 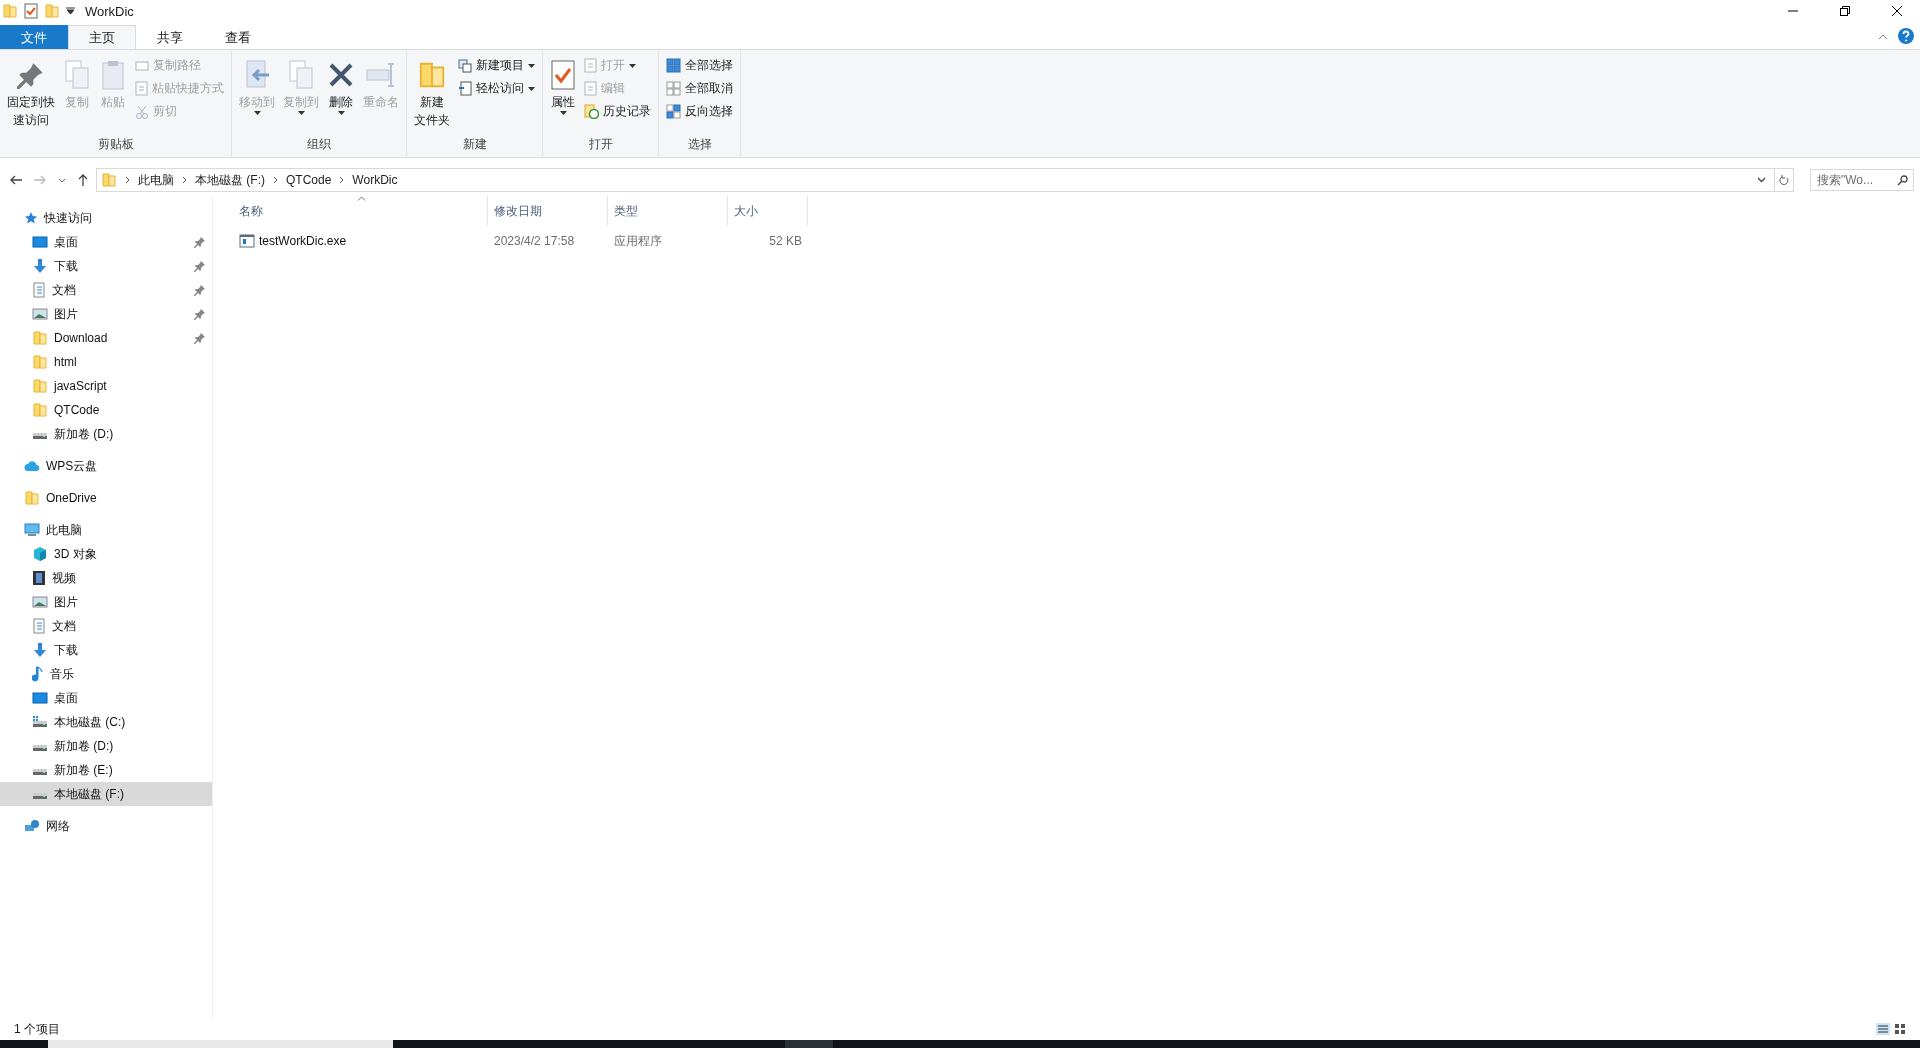 What do you see at coordinates (465, 65) in the screenshot?
I see `new-item-icon` at bounding box center [465, 65].